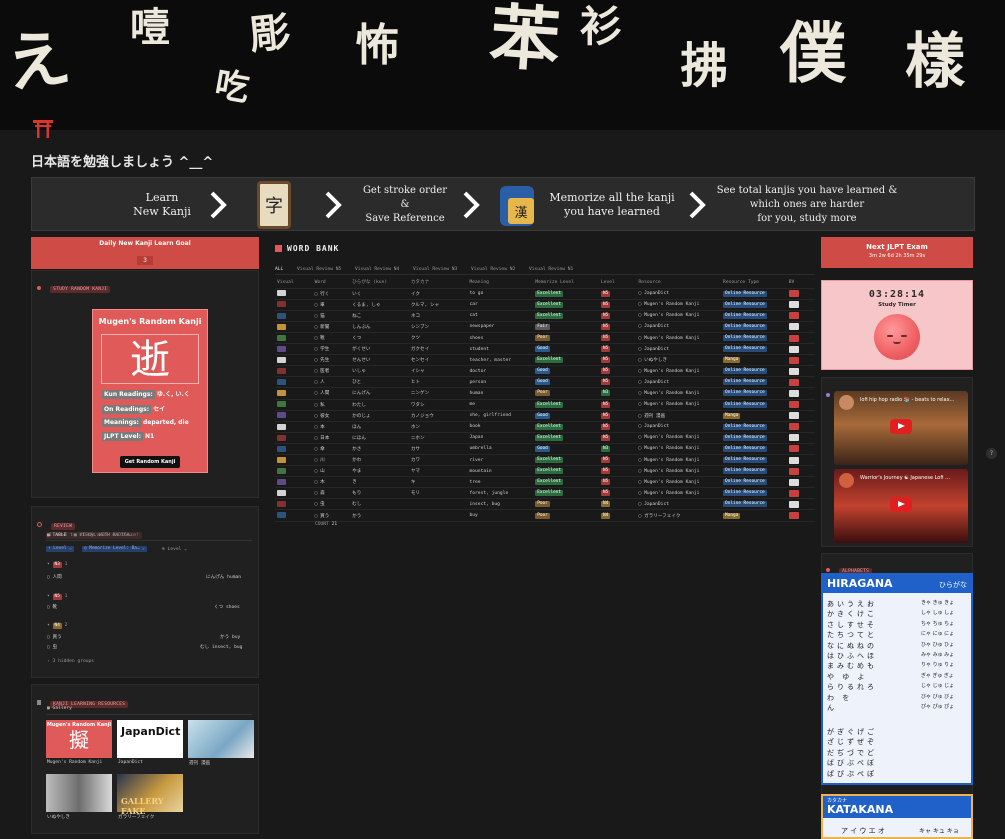 Image resolution: width=1005 pixels, height=839 pixels. I want to click on memorize-badge: Excellent, so click(549, 404).